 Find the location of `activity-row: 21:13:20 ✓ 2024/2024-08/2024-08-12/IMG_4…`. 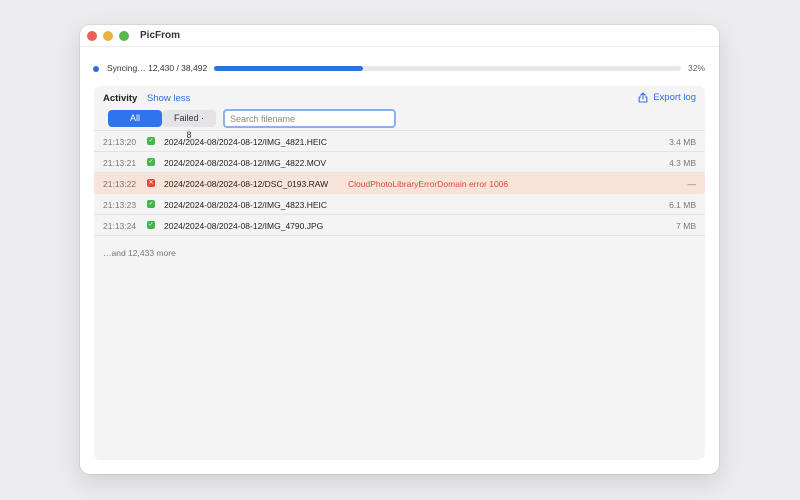

activity-row: 21:13:20 ✓ 2024/2024-08/2024-08-12/IMG_4… is located at coordinates (399, 141).